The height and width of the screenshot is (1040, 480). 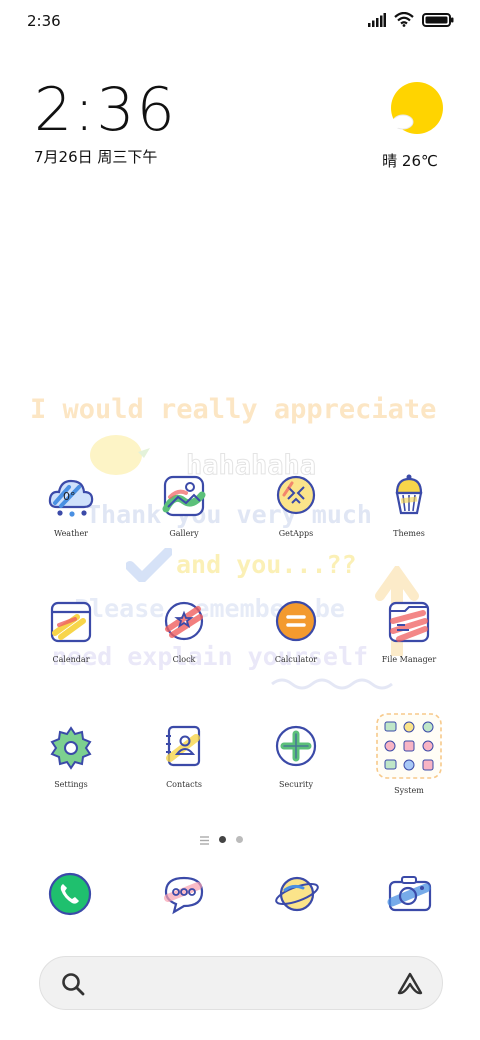 What do you see at coordinates (410, 161) in the screenshot?
I see `weather-text: 晴 26℃` at bounding box center [410, 161].